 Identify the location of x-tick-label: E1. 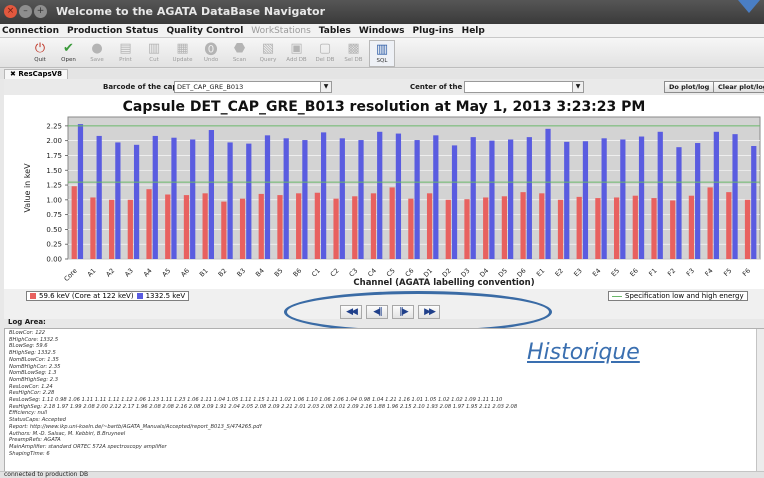
(540, 272).